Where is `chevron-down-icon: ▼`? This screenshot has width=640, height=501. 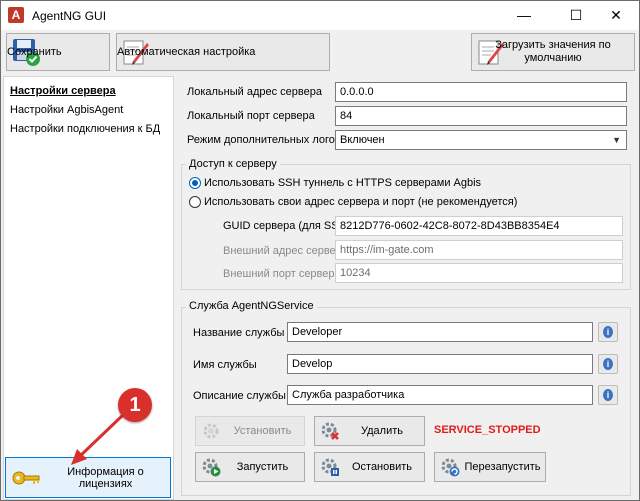 chevron-down-icon: ▼ is located at coordinates (616, 140).